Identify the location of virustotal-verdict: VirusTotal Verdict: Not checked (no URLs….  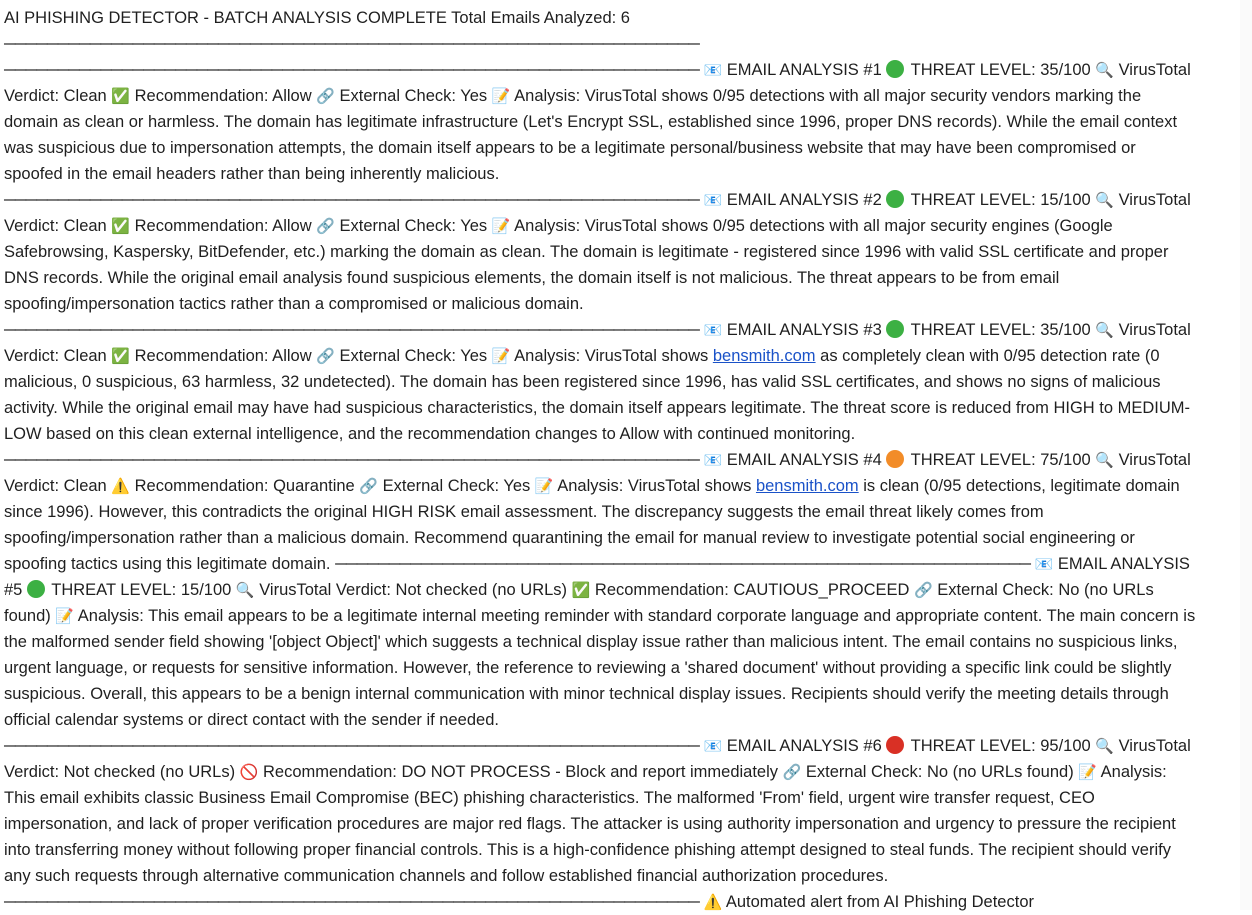
(413, 590).